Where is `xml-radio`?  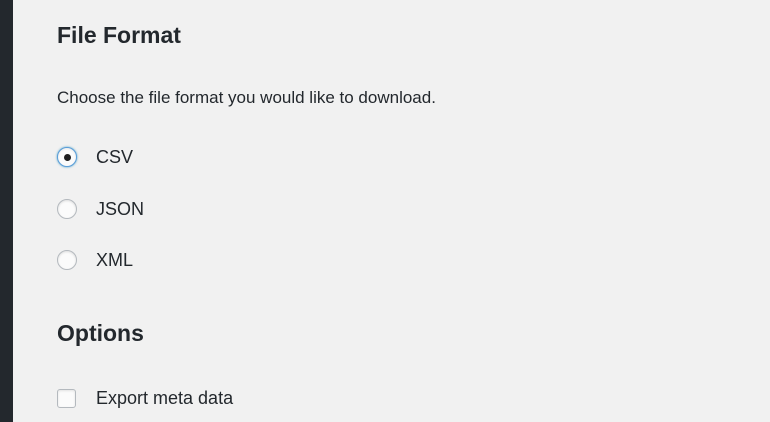 xml-radio is located at coordinates (67, 260).